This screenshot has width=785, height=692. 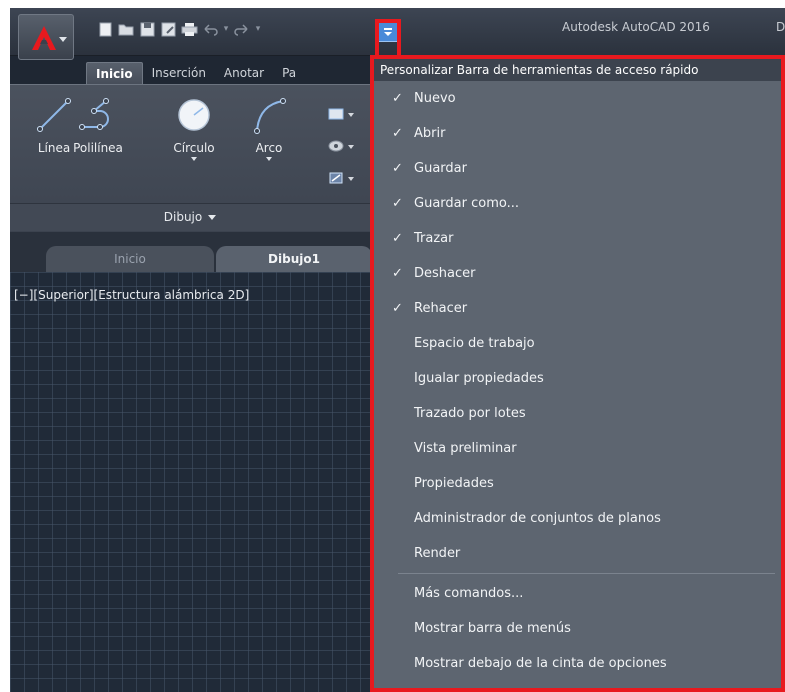 I want to click on ribbon-tabs: Inicio Inserción Anotar Pa, so click(x=195, y=72).